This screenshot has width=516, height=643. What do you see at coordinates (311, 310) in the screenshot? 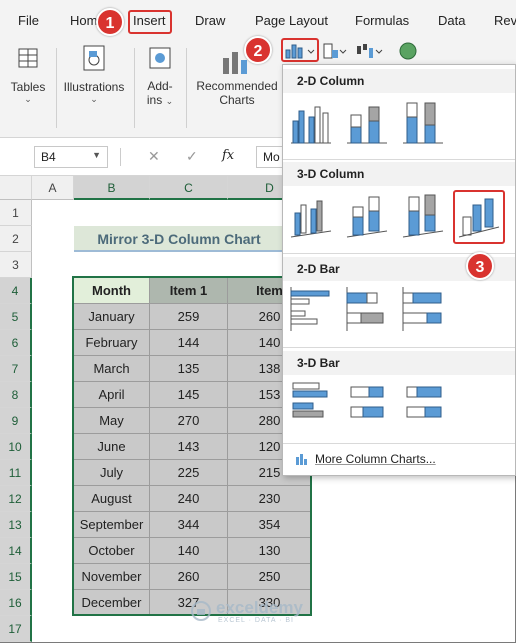
I see `clustered-bar-option` at bounding box center [311, 310].